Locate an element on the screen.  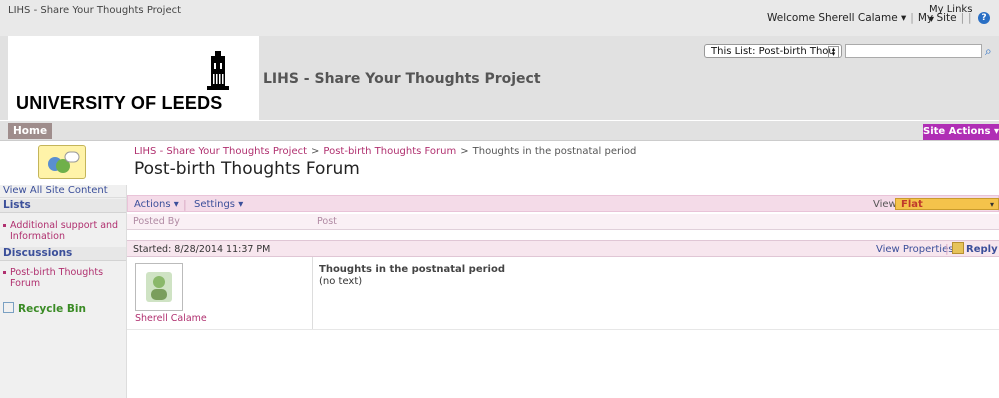
university-logo: UNIVERSITY OF LEEDS is located at coordinates (133, 78).